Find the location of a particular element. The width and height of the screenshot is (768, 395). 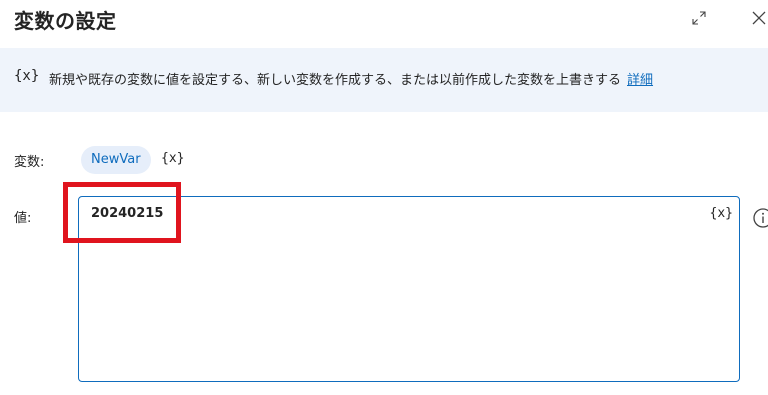

info-icon is located at coordinates (760, 218).